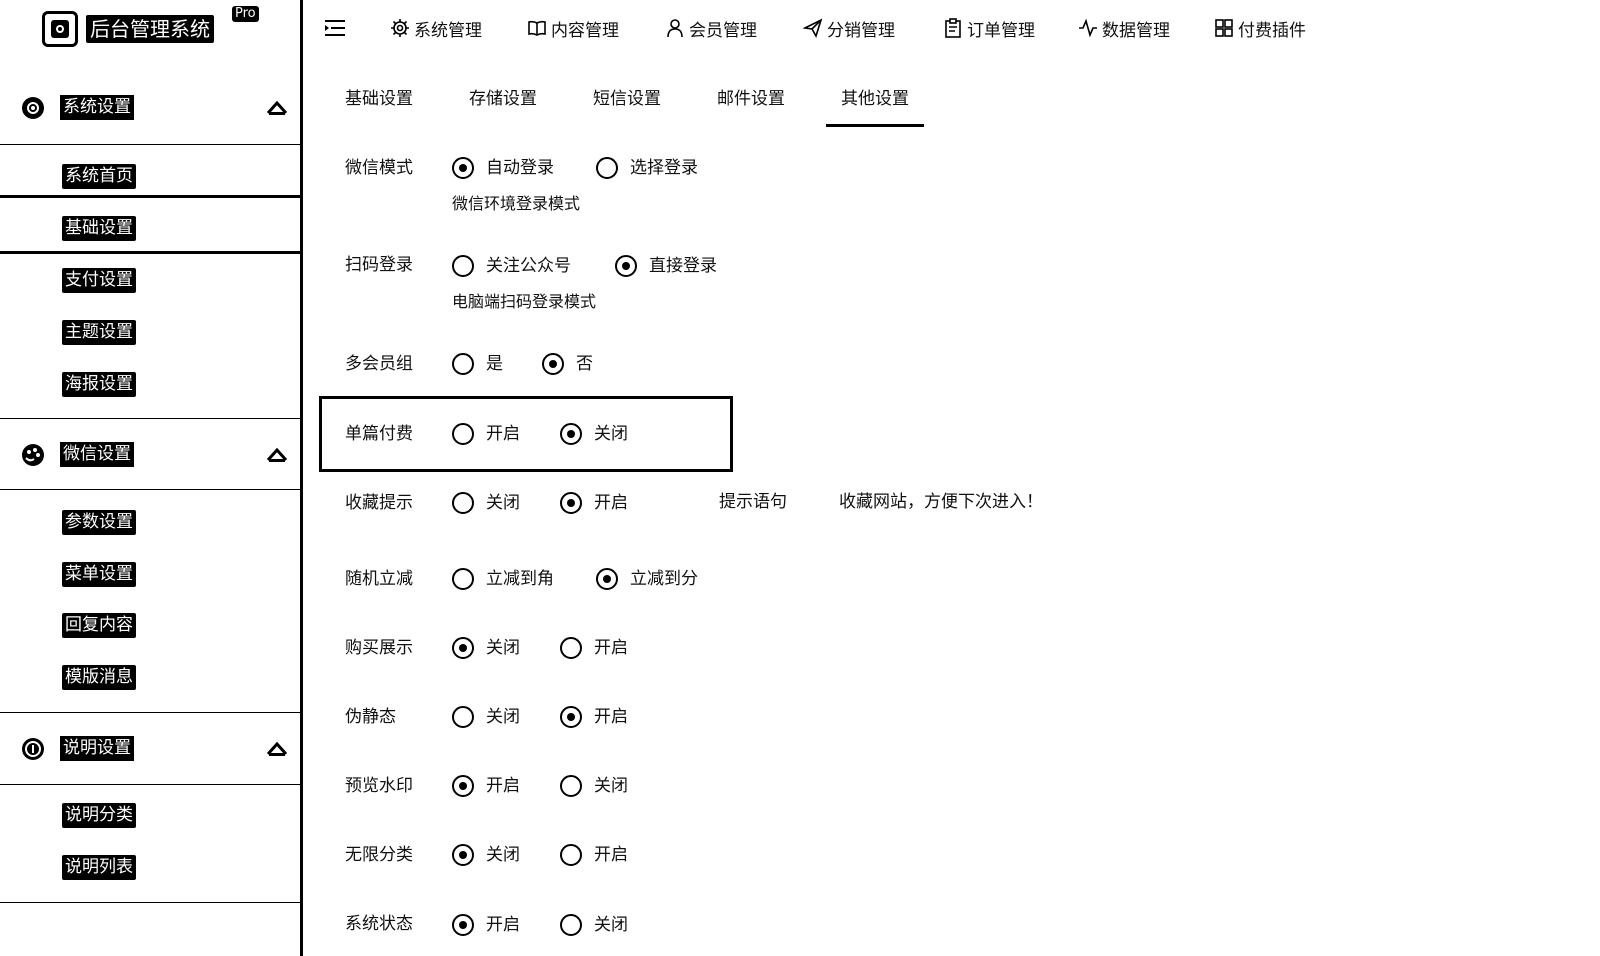 This screenshot has width=1600, height=956. Describe the element at coordinates (33, 455) in the screenshot. I see `palette-icon` at that location.